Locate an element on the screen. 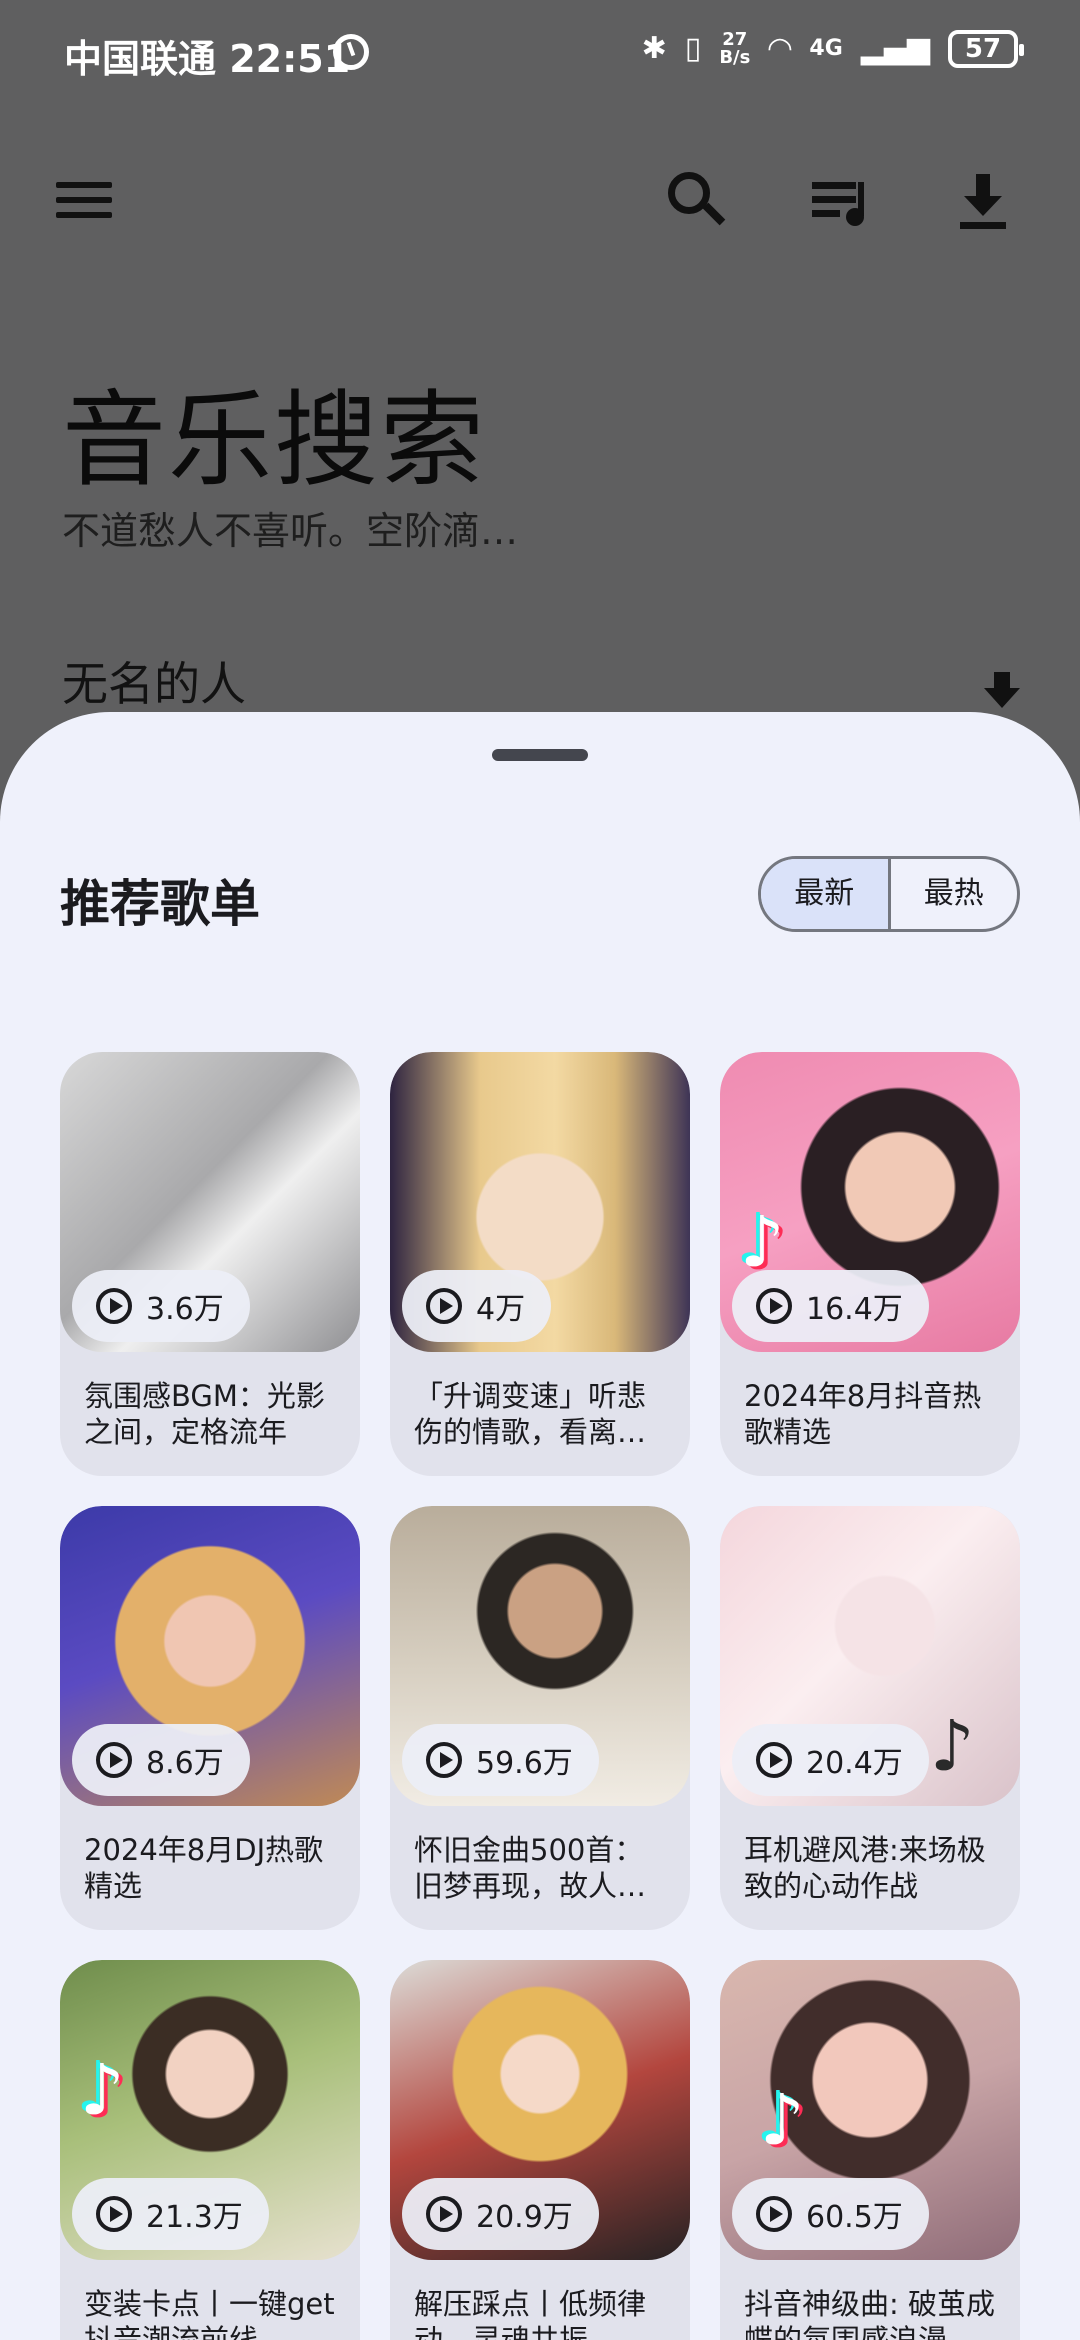 The width and height of the screenshot is (1080, 2340). playlist-title: 2024年8月抖音热歌精选 is located at coordinates (863, 1414).